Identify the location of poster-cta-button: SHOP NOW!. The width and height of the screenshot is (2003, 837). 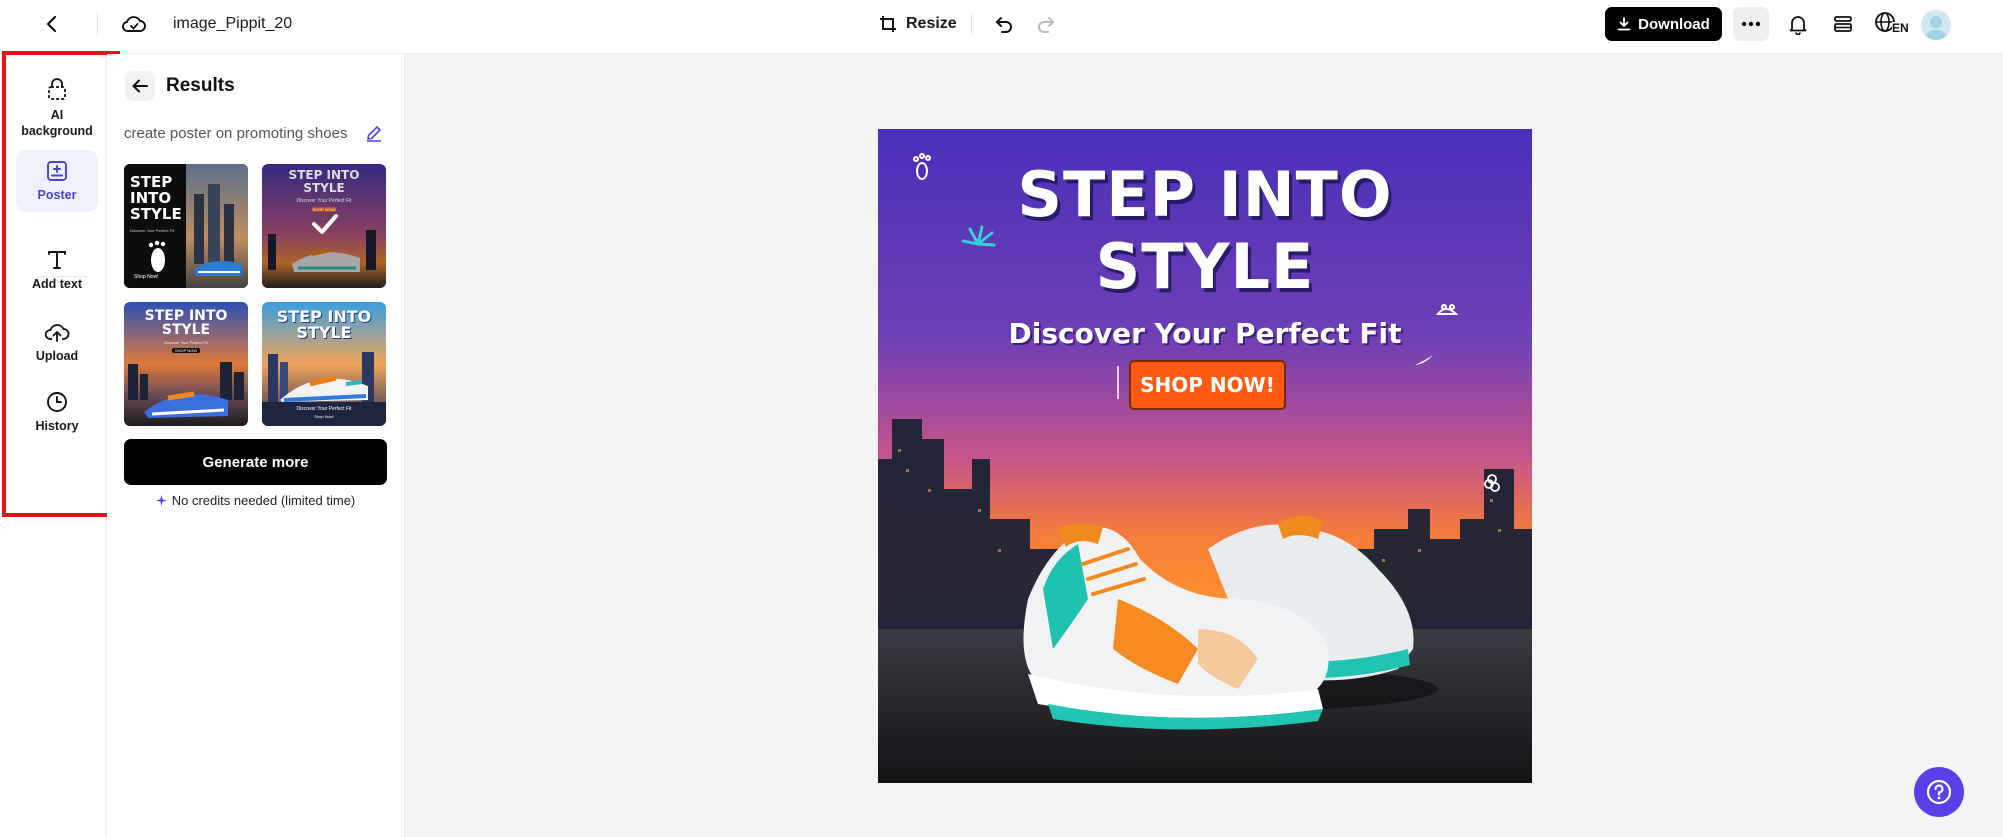
(1207, 385).